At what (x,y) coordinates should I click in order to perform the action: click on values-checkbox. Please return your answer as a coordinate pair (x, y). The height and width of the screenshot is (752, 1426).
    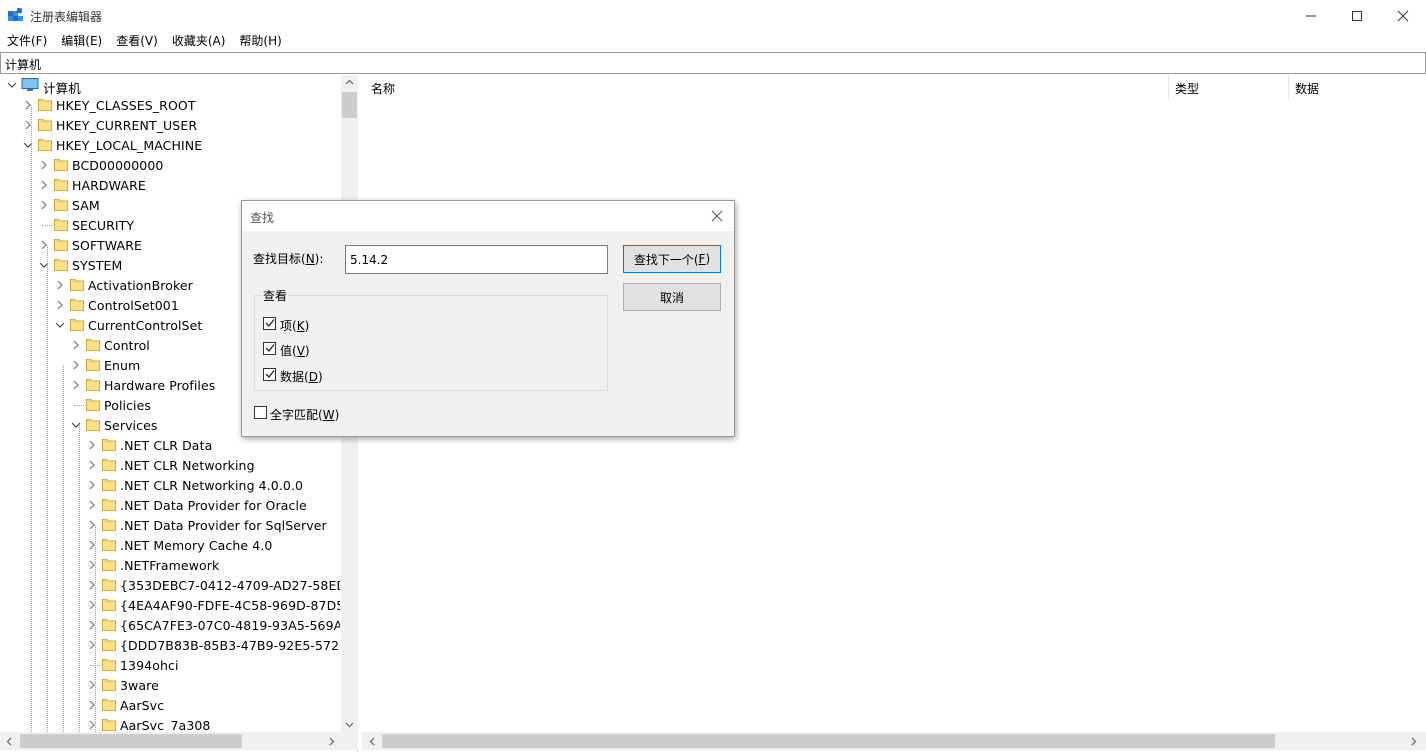
    Looking at the image, I should click on (269, 348).